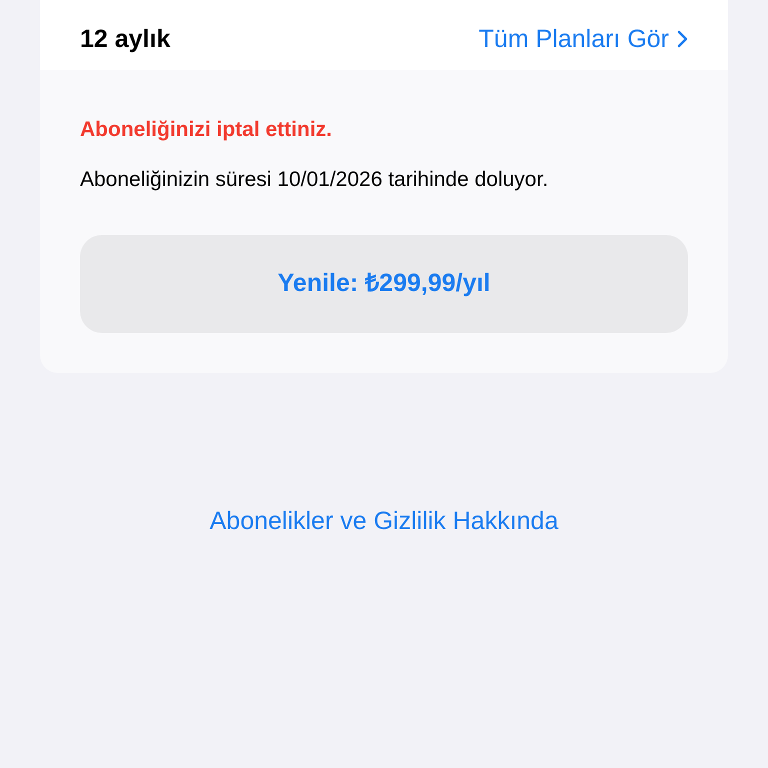 The height and width of the screenshot is (768, 768). I want to click on expiry-message: Aboneliğinizin süresi 10/01/2026 tarihinde doluyor., so click(315, 179).